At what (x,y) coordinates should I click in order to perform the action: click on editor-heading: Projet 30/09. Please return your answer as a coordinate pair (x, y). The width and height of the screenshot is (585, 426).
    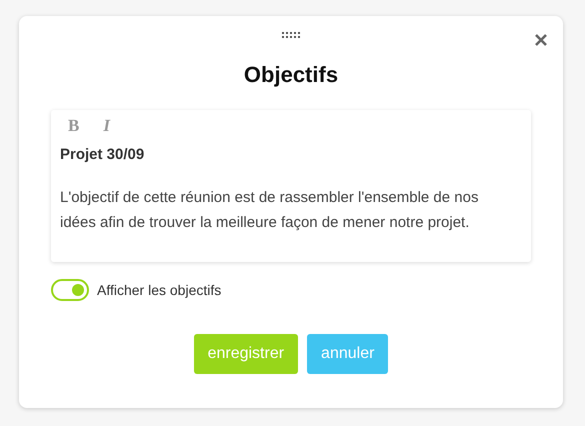
    Looking at the image, I should click on (103, 154).